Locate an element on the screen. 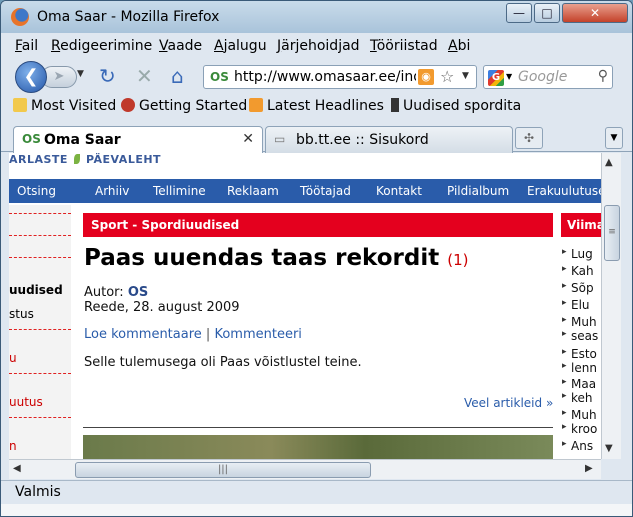 This screenshot has height=517, width=633. stop-icon: ✕ is located at coordinates (144, 76).